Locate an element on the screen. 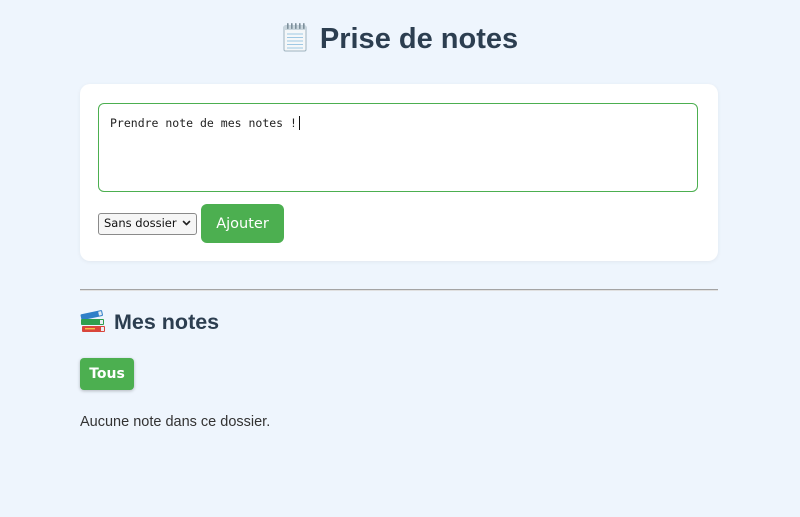 The image size is (800, 517). notes-section-title: Mes notes is located at coordinates (149, 322).